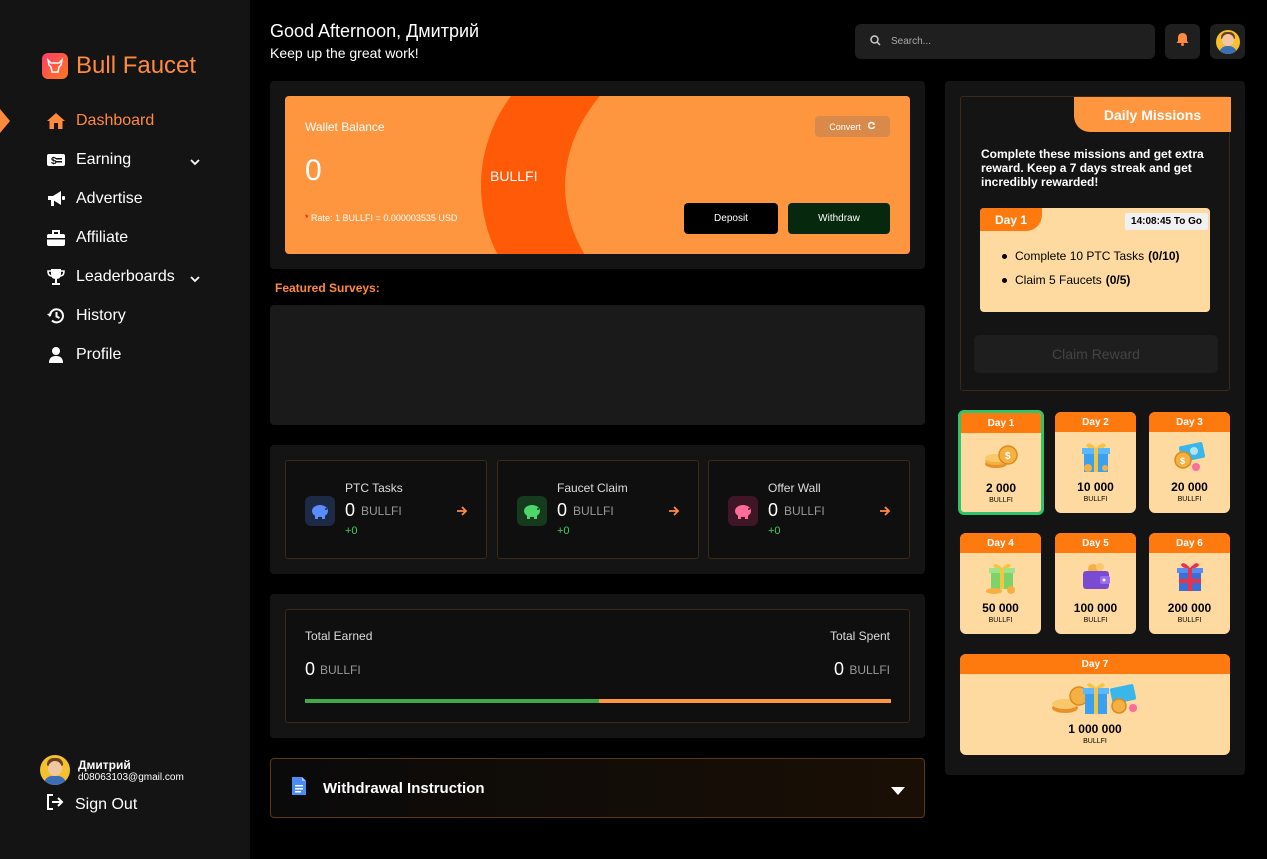 The width and height of the screenshot is (1267, 859). What do you see at coordinates (344, 53) in the screenshot?
I see `greeting-subtitle: Keep up the great work!` at bounding box center [344, 53].